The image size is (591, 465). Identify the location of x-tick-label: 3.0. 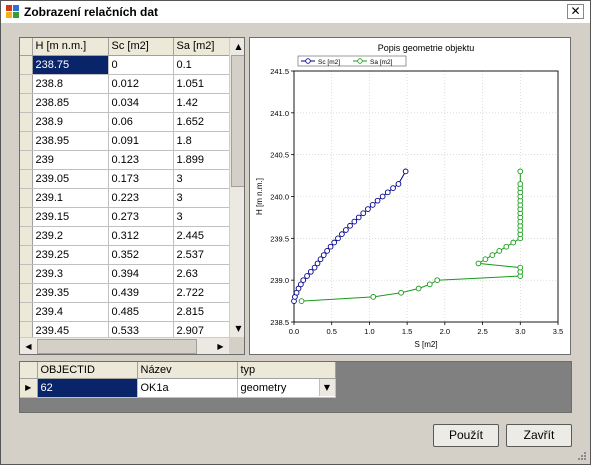
(520, 331).